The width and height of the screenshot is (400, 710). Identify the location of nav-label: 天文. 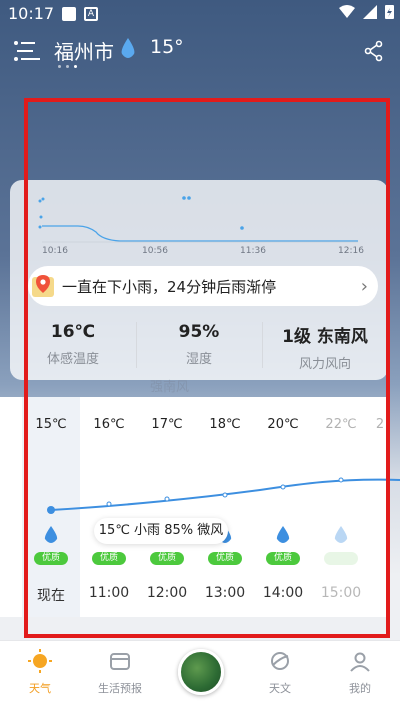
(280, 688).